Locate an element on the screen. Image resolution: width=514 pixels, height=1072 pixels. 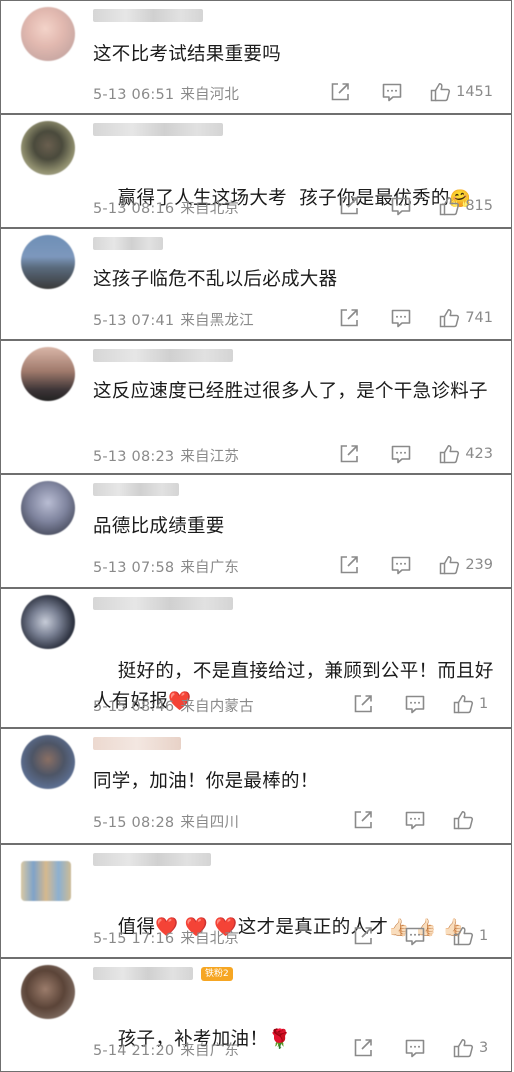
comment-date: 5-13 07:41 is located at coordinates (134, 321).